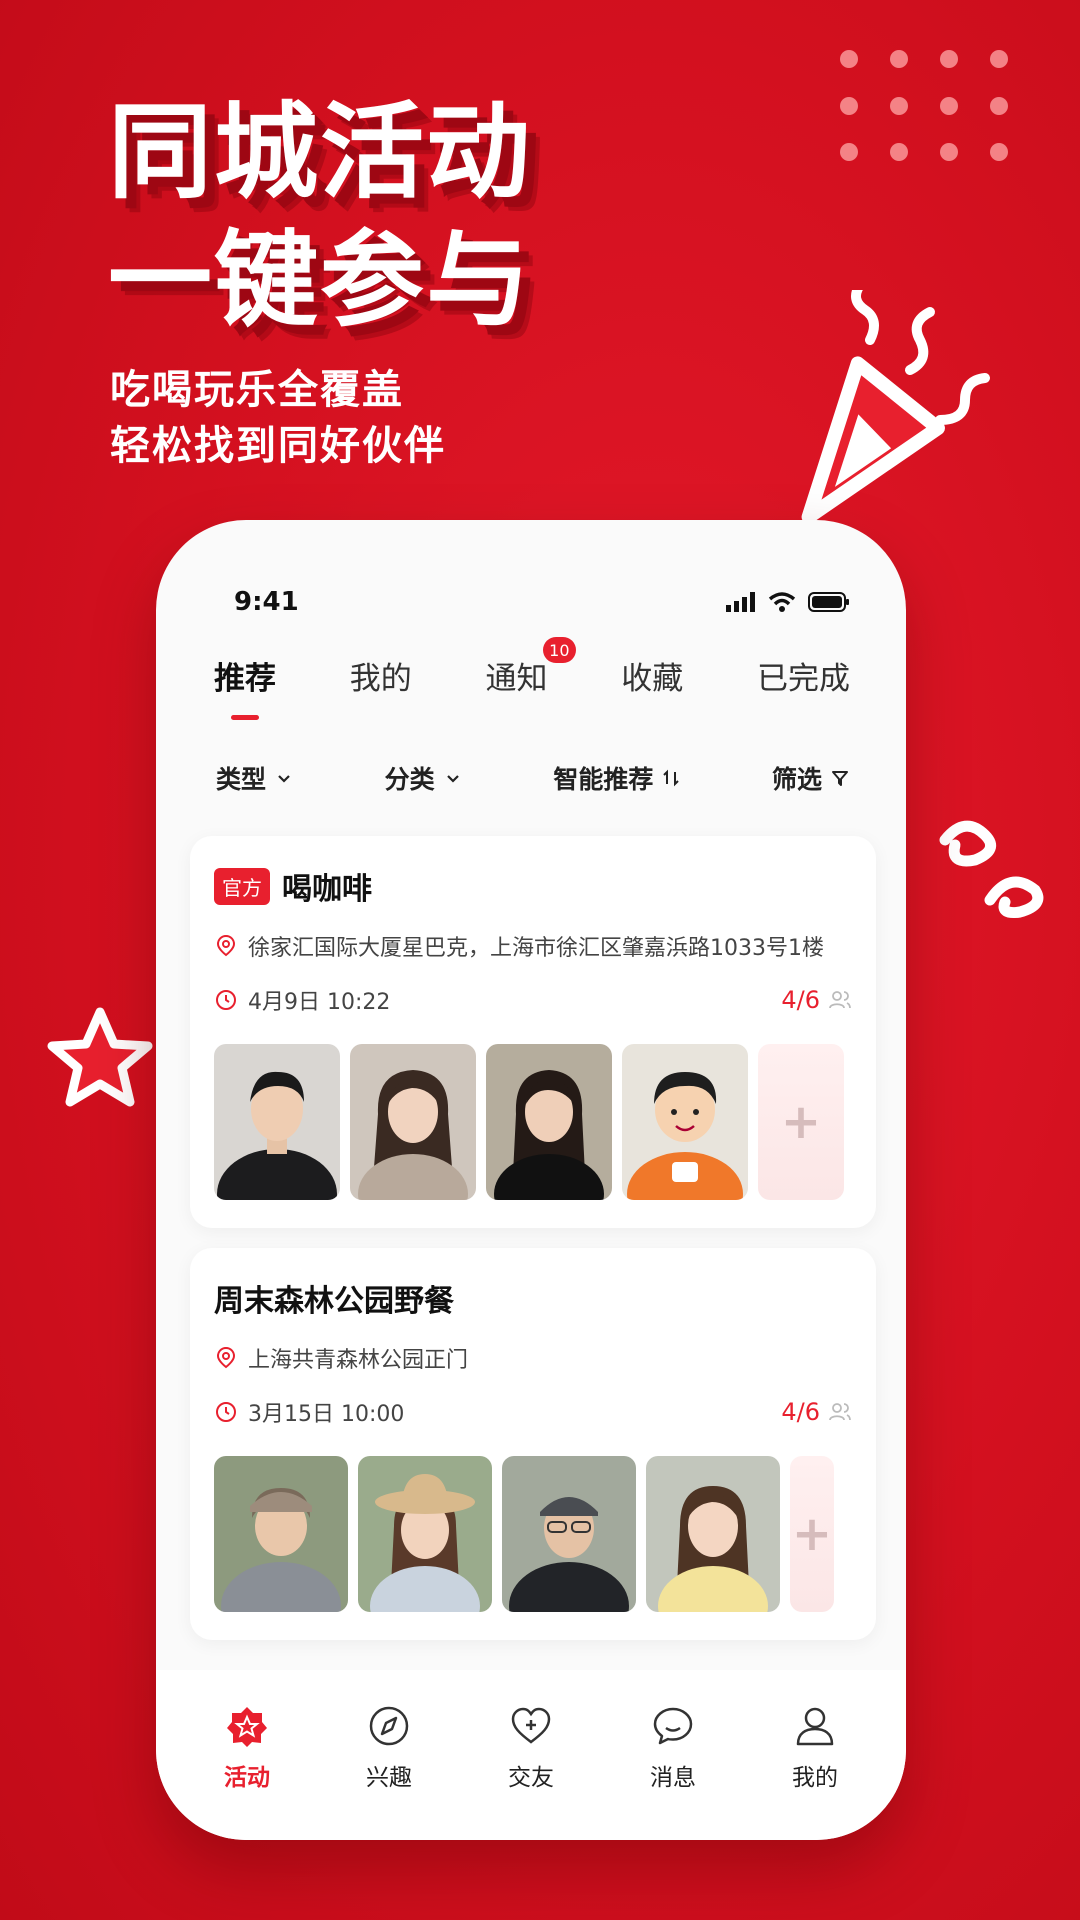  Describe the element at coordinates (531, 1725) in the screenshot. I see `heart-icon` at that location.